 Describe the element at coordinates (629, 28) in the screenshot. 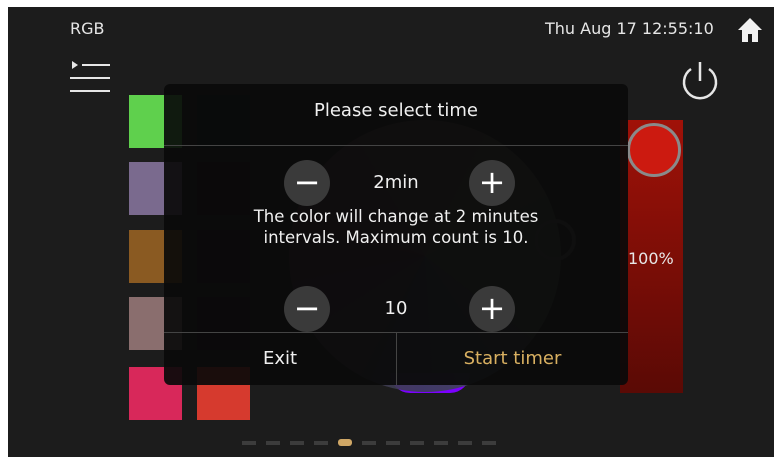

I see `status-datetime: Thu Aug 17 12:55:10` at that location.